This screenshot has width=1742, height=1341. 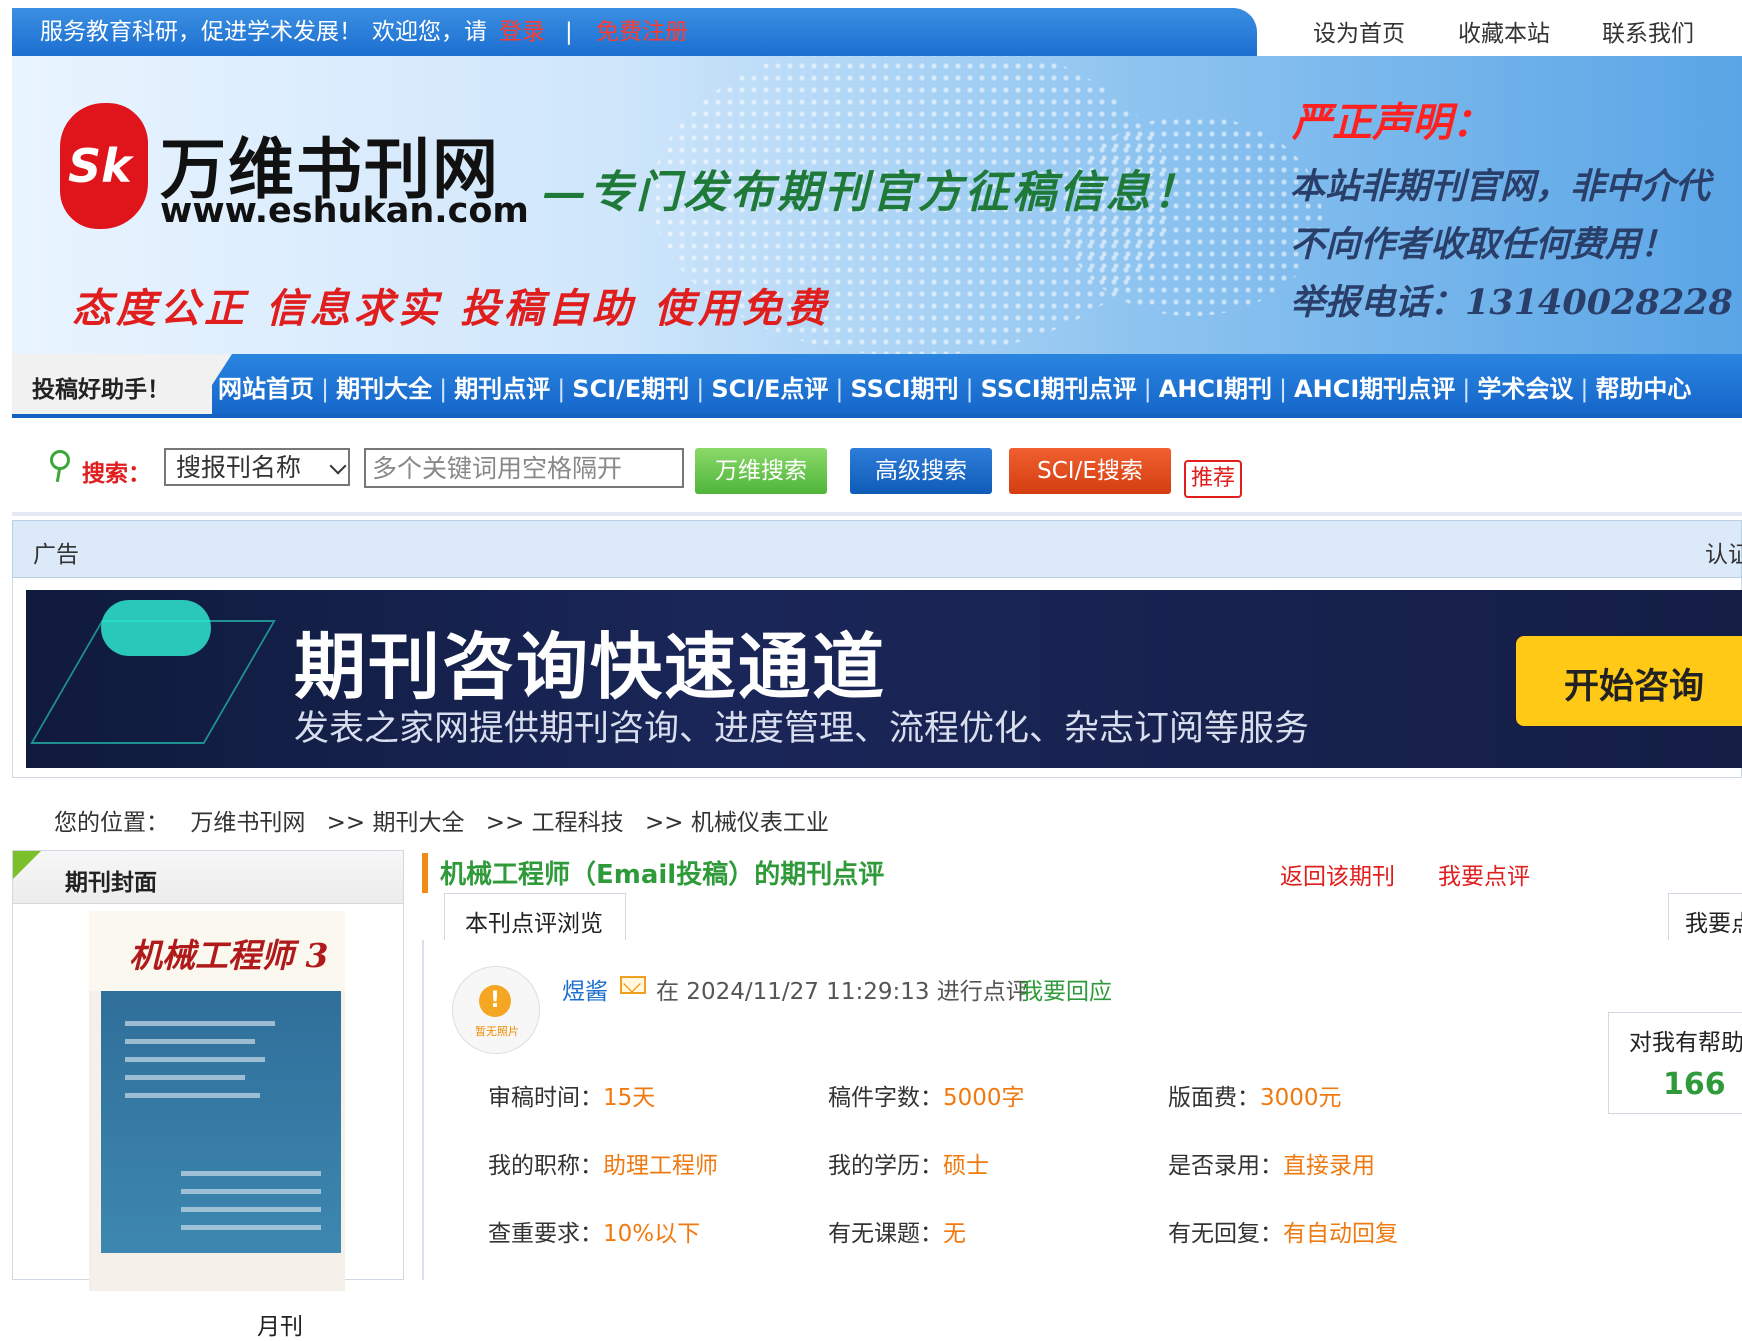 I want to click on search-type-select: 搜报刊名称, so click(x=257, y=467).